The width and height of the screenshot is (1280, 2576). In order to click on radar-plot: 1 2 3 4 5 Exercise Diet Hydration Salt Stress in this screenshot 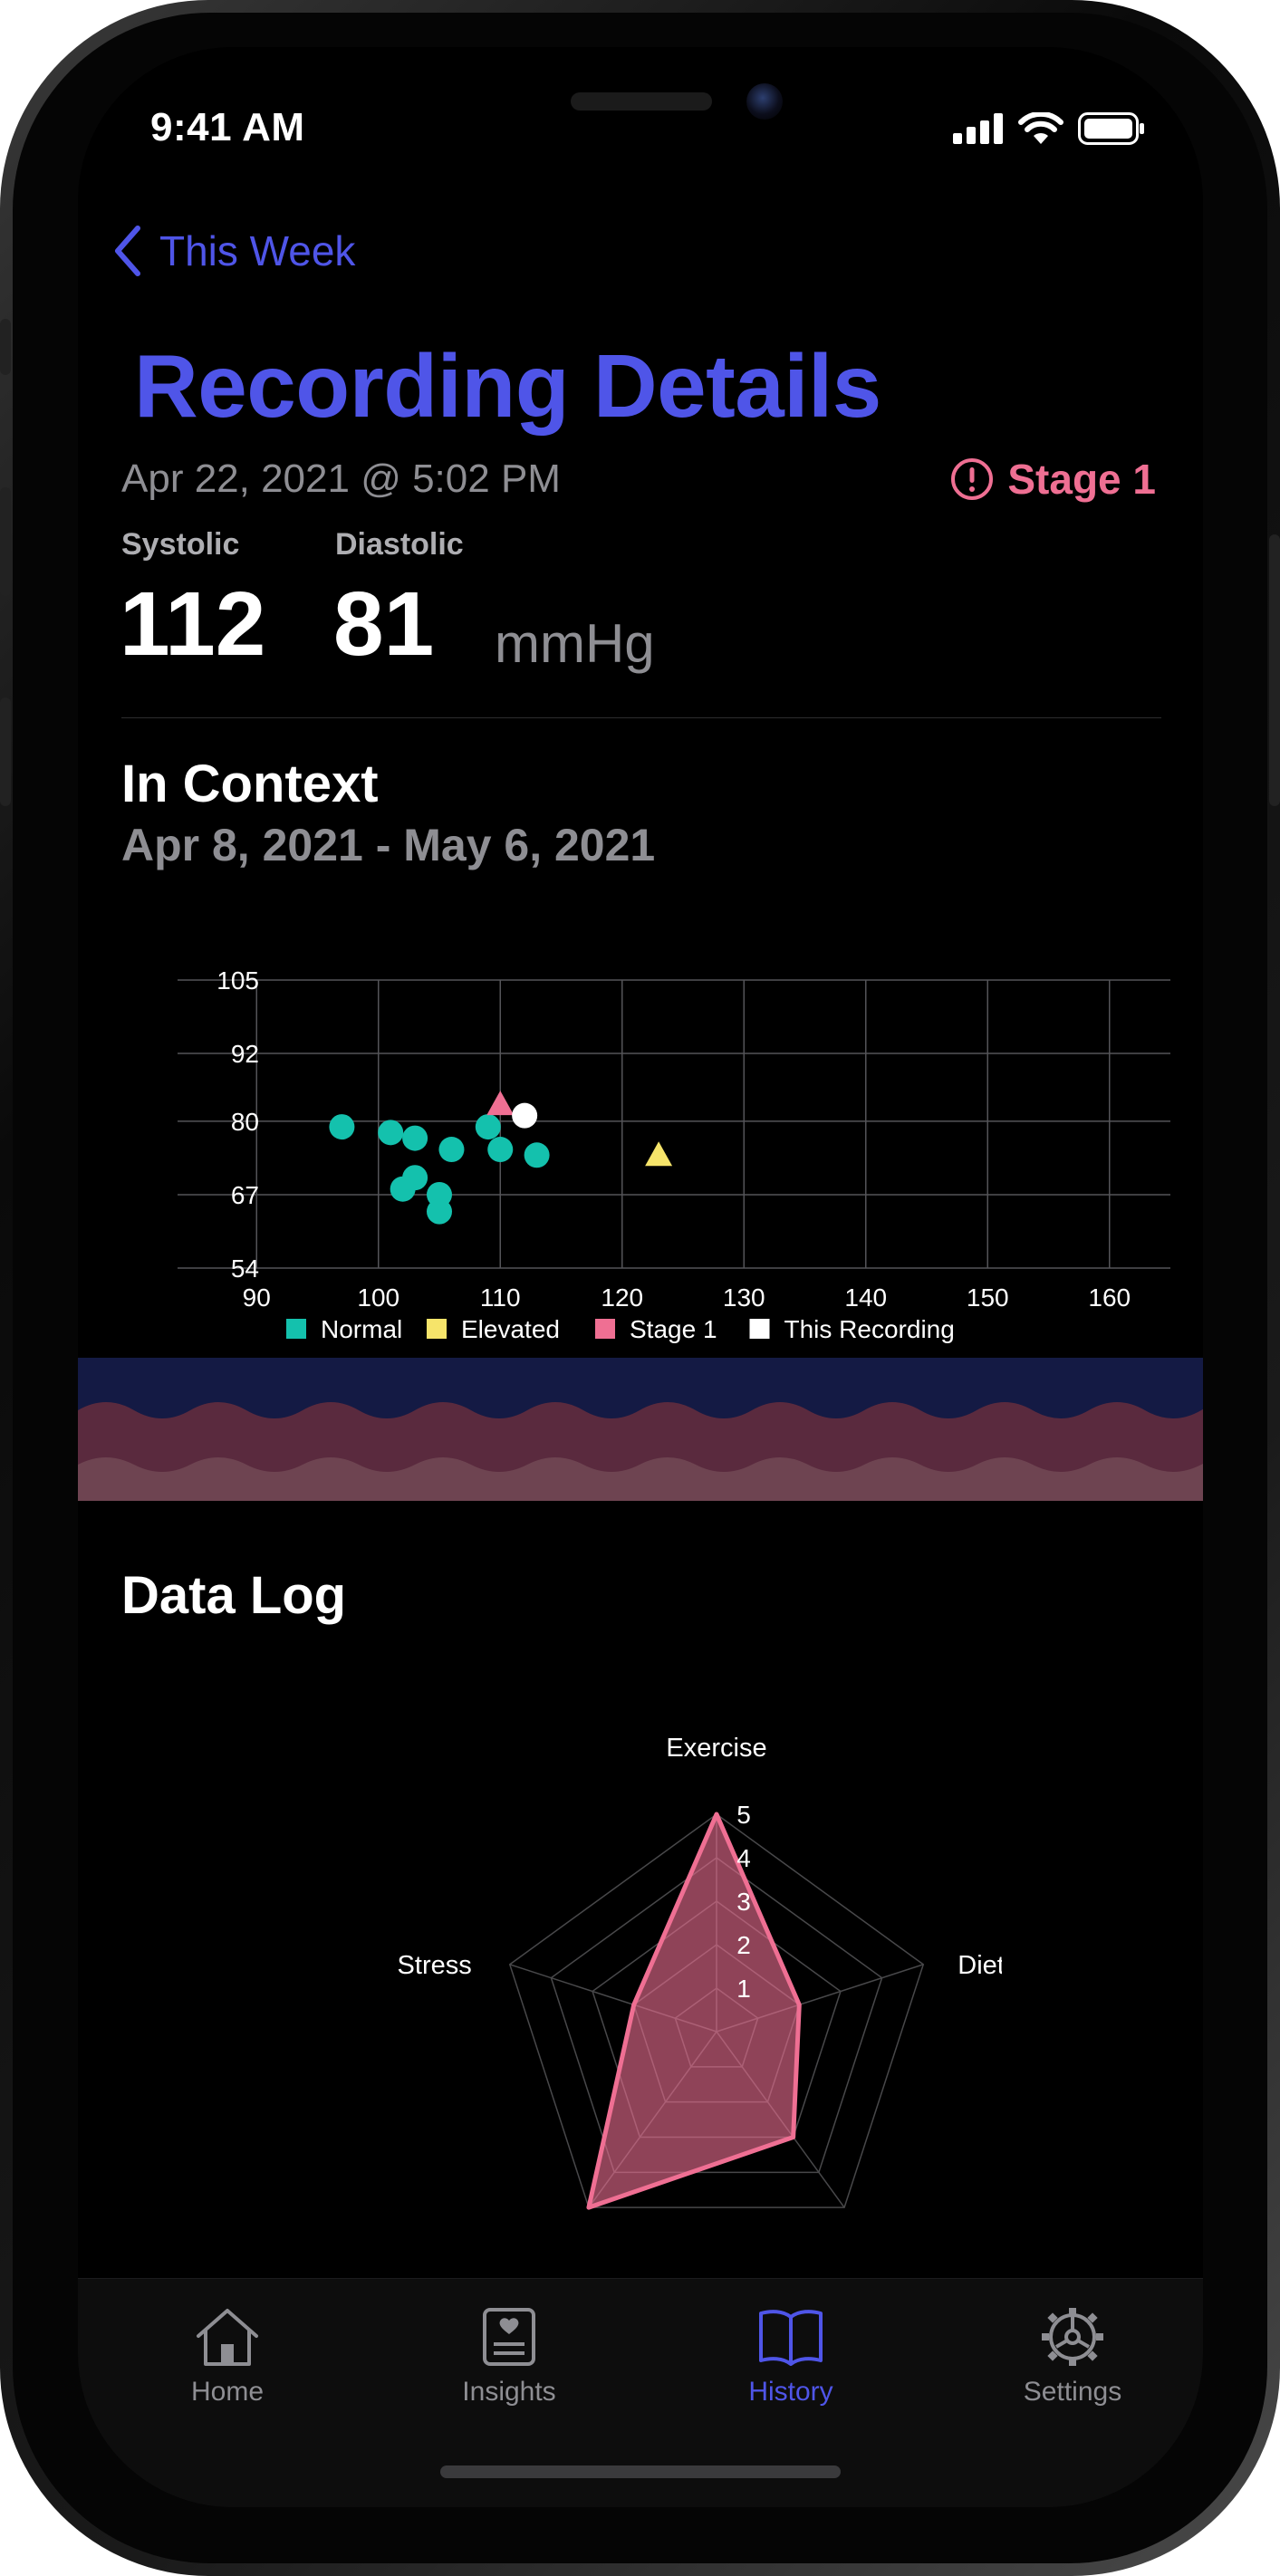, I will do `click(701, 2018)`.